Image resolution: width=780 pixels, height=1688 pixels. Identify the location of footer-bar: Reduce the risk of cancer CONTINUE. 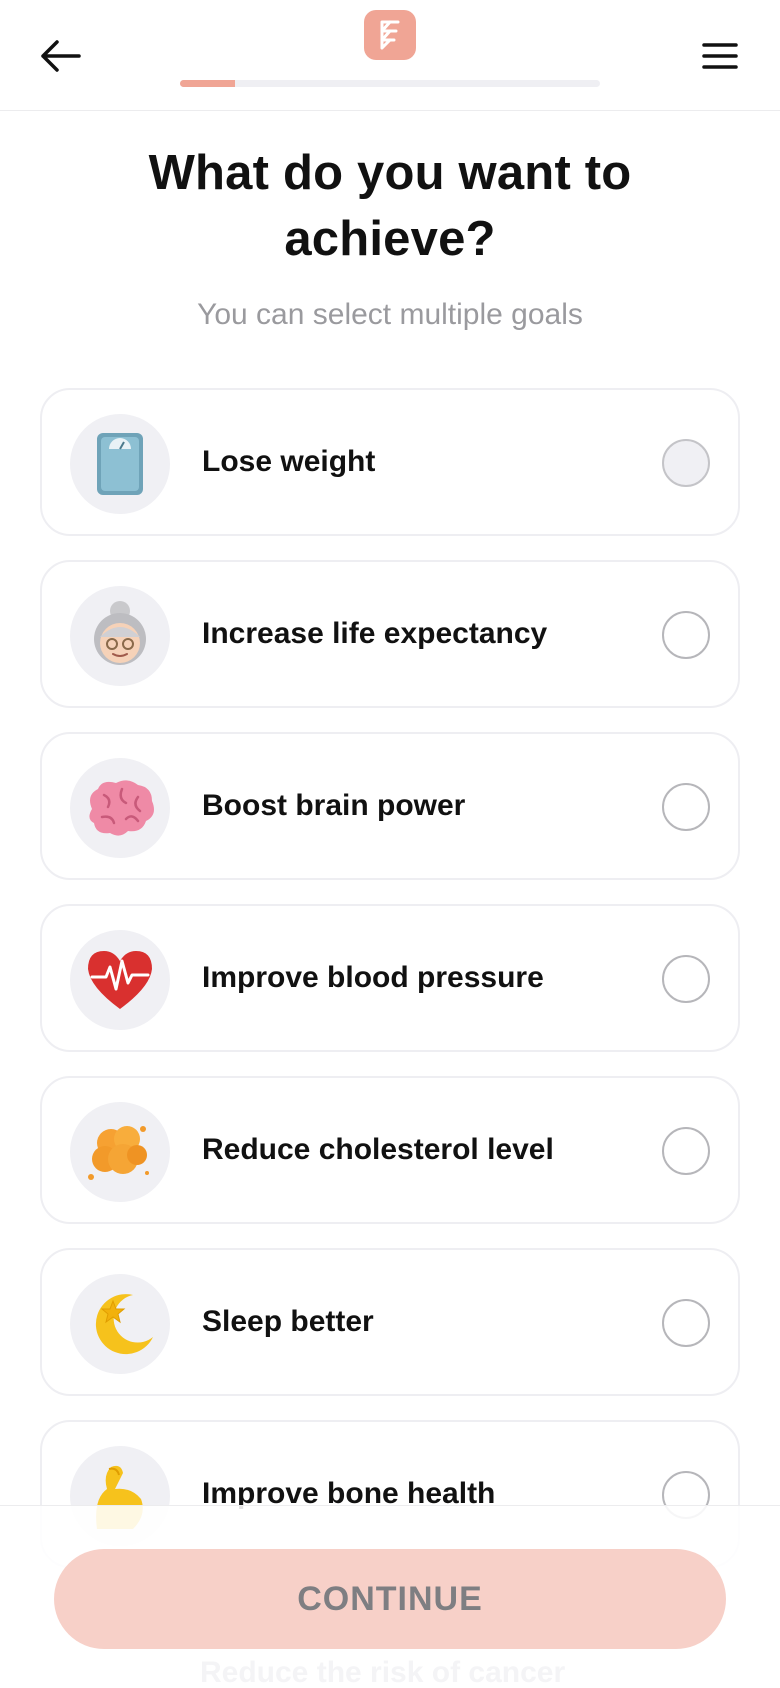
(390, 1596).